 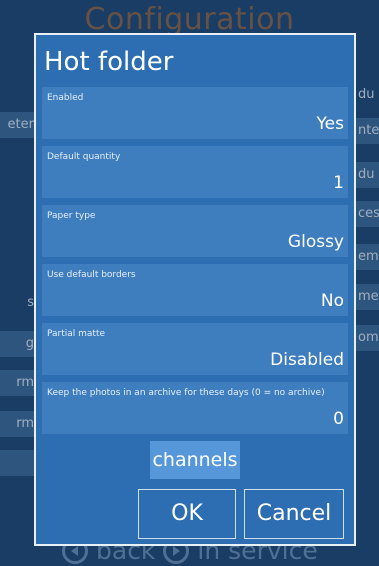 I want to click on cancel-button: Cancel, so click(x=294, y=514).